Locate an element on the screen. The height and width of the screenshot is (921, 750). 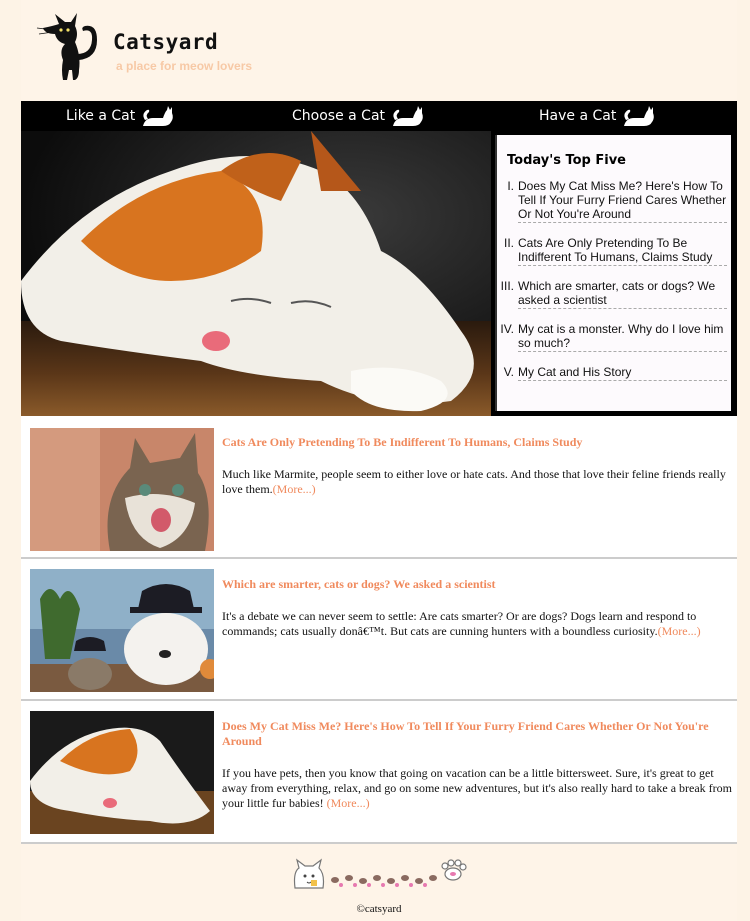
list-number: III. is located at coordinates (507, 286).